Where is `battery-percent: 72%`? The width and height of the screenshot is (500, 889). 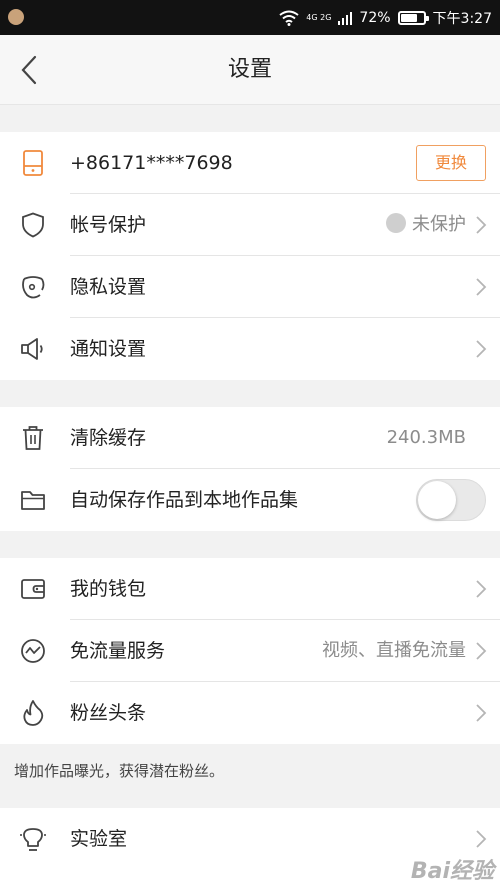 battery-percent: 72% is located at coordinates (375, 17).